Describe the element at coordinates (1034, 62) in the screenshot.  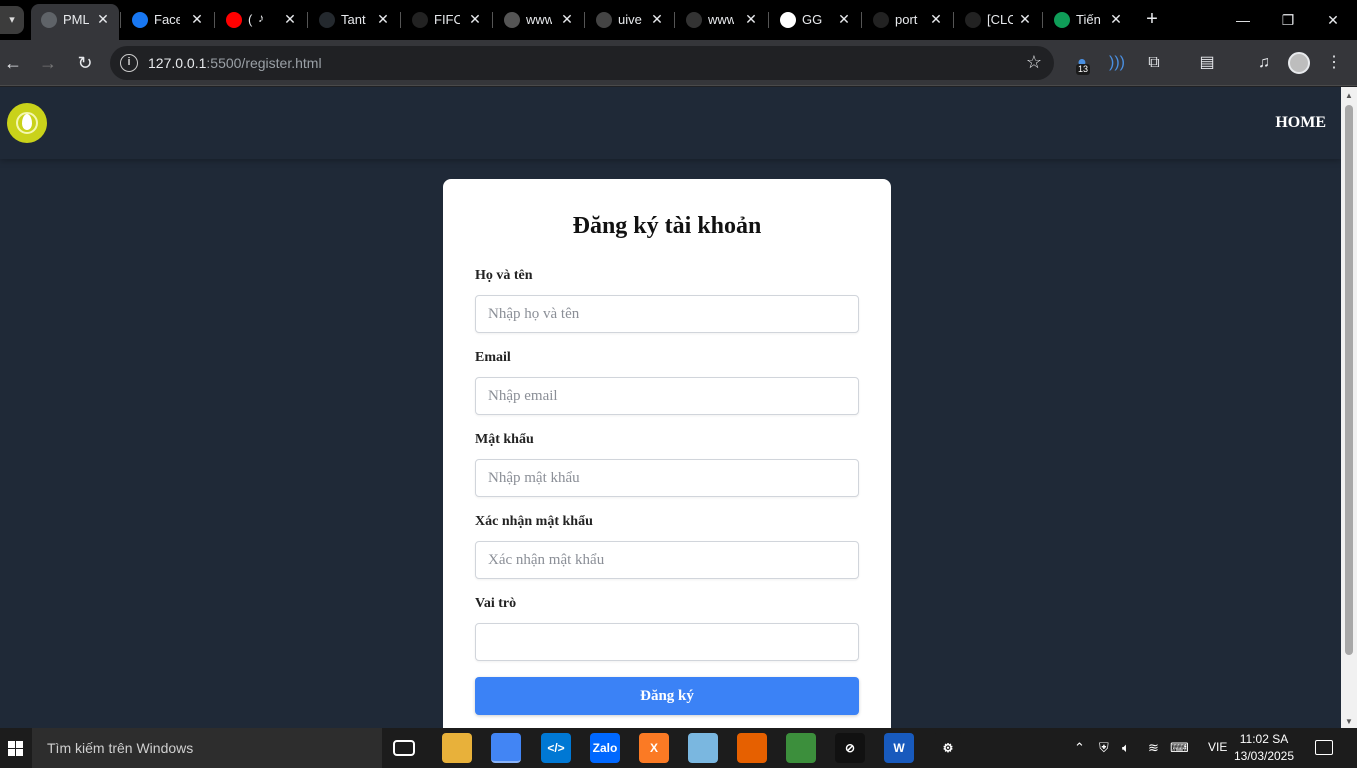
I see `bookmark-star-icon: ☆` at that location.